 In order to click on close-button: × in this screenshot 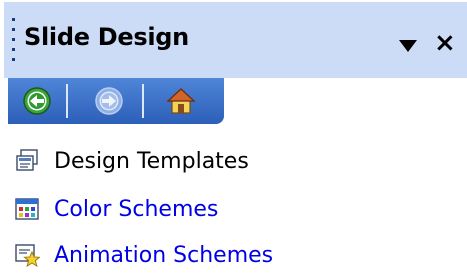, I will do `click(447, 43)`.